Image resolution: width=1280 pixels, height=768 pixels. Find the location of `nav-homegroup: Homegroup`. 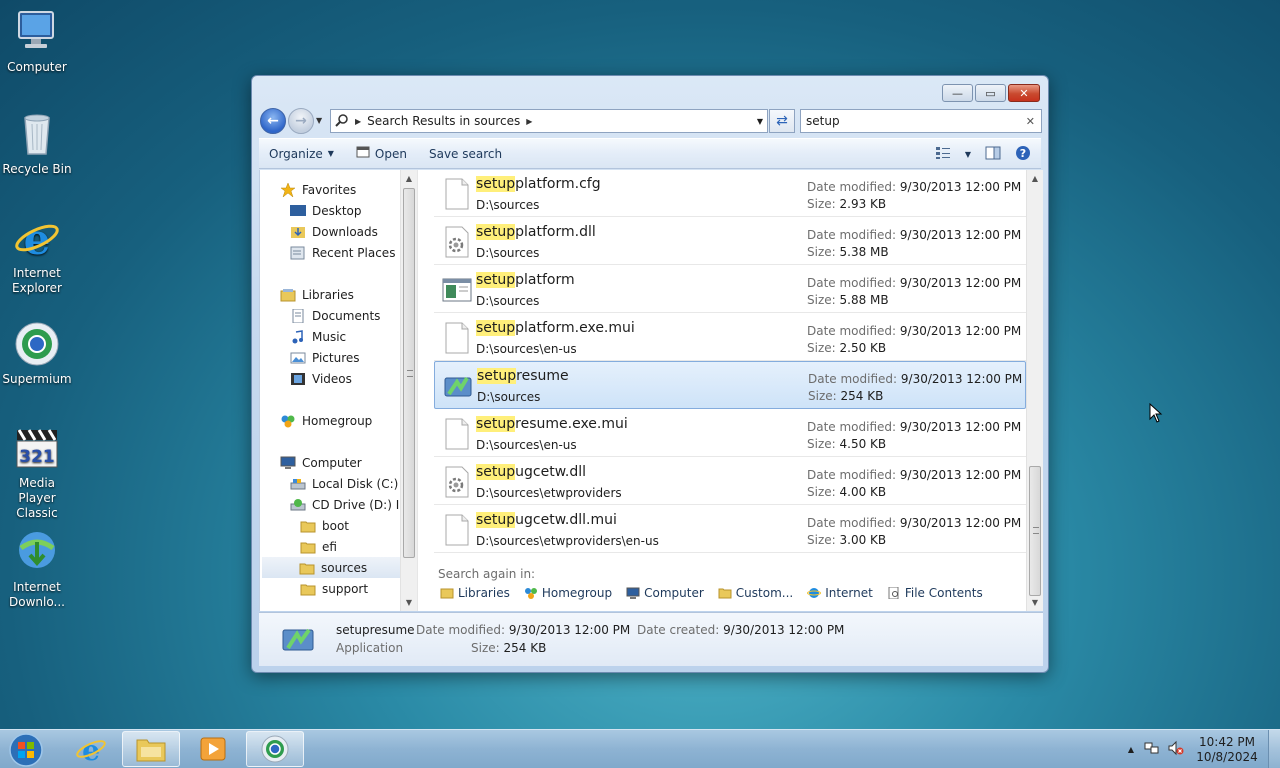

nav-homegroup: Homegroup is located at coordinates (326, 420).